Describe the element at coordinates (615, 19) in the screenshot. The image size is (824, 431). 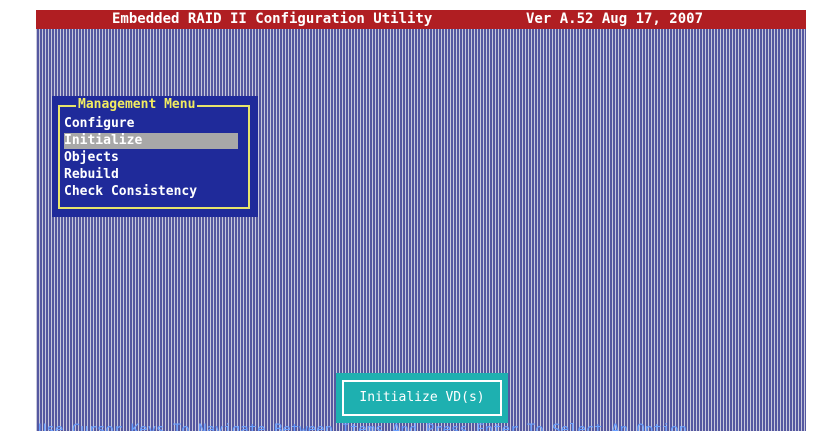
I see `version-label: Ver A.52 Aug 17, 2007` at that location.